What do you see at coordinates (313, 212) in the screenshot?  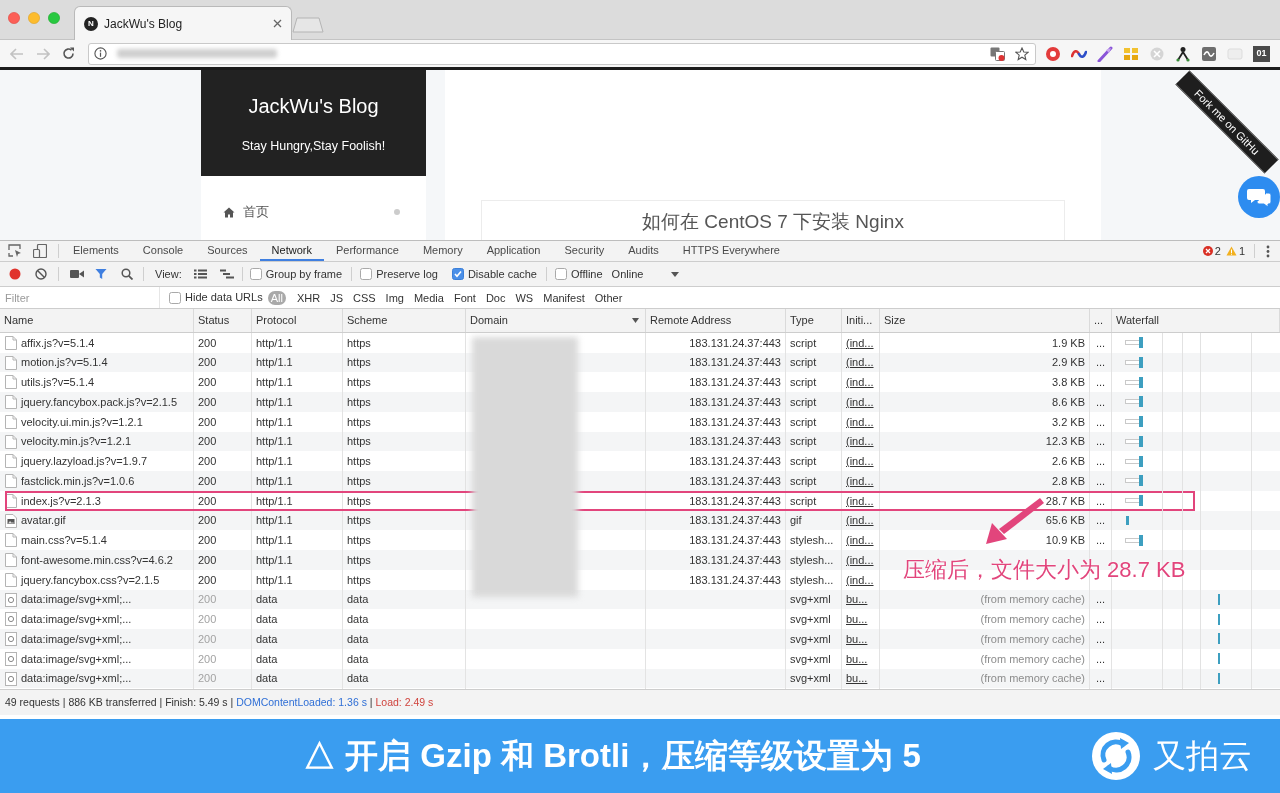 I see `menu-item: 首页` at bounding box center [313, 212].